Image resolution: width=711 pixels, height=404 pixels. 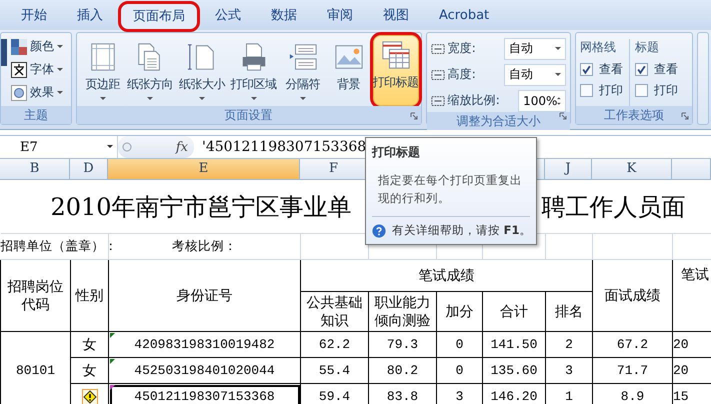 What do you see at coordinates (59, 245) in the screenshot?
I see `cell-text: 招聘单位（盖章）：` at bounding box center [59, 245].